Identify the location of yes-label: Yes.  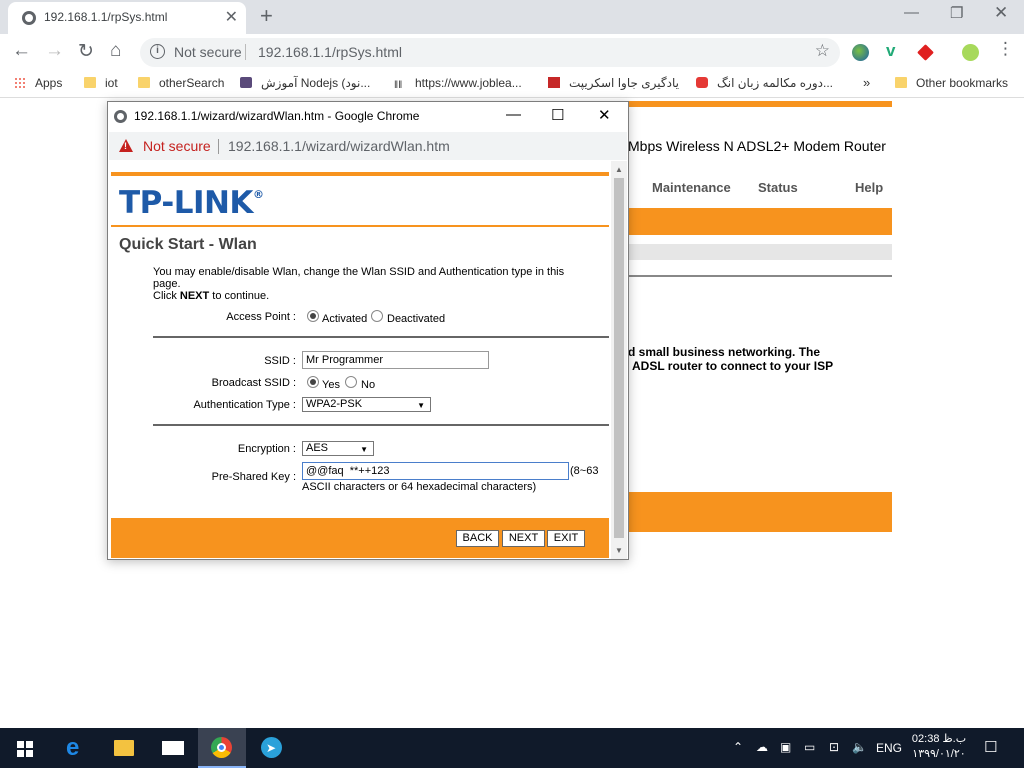
(331, 385).